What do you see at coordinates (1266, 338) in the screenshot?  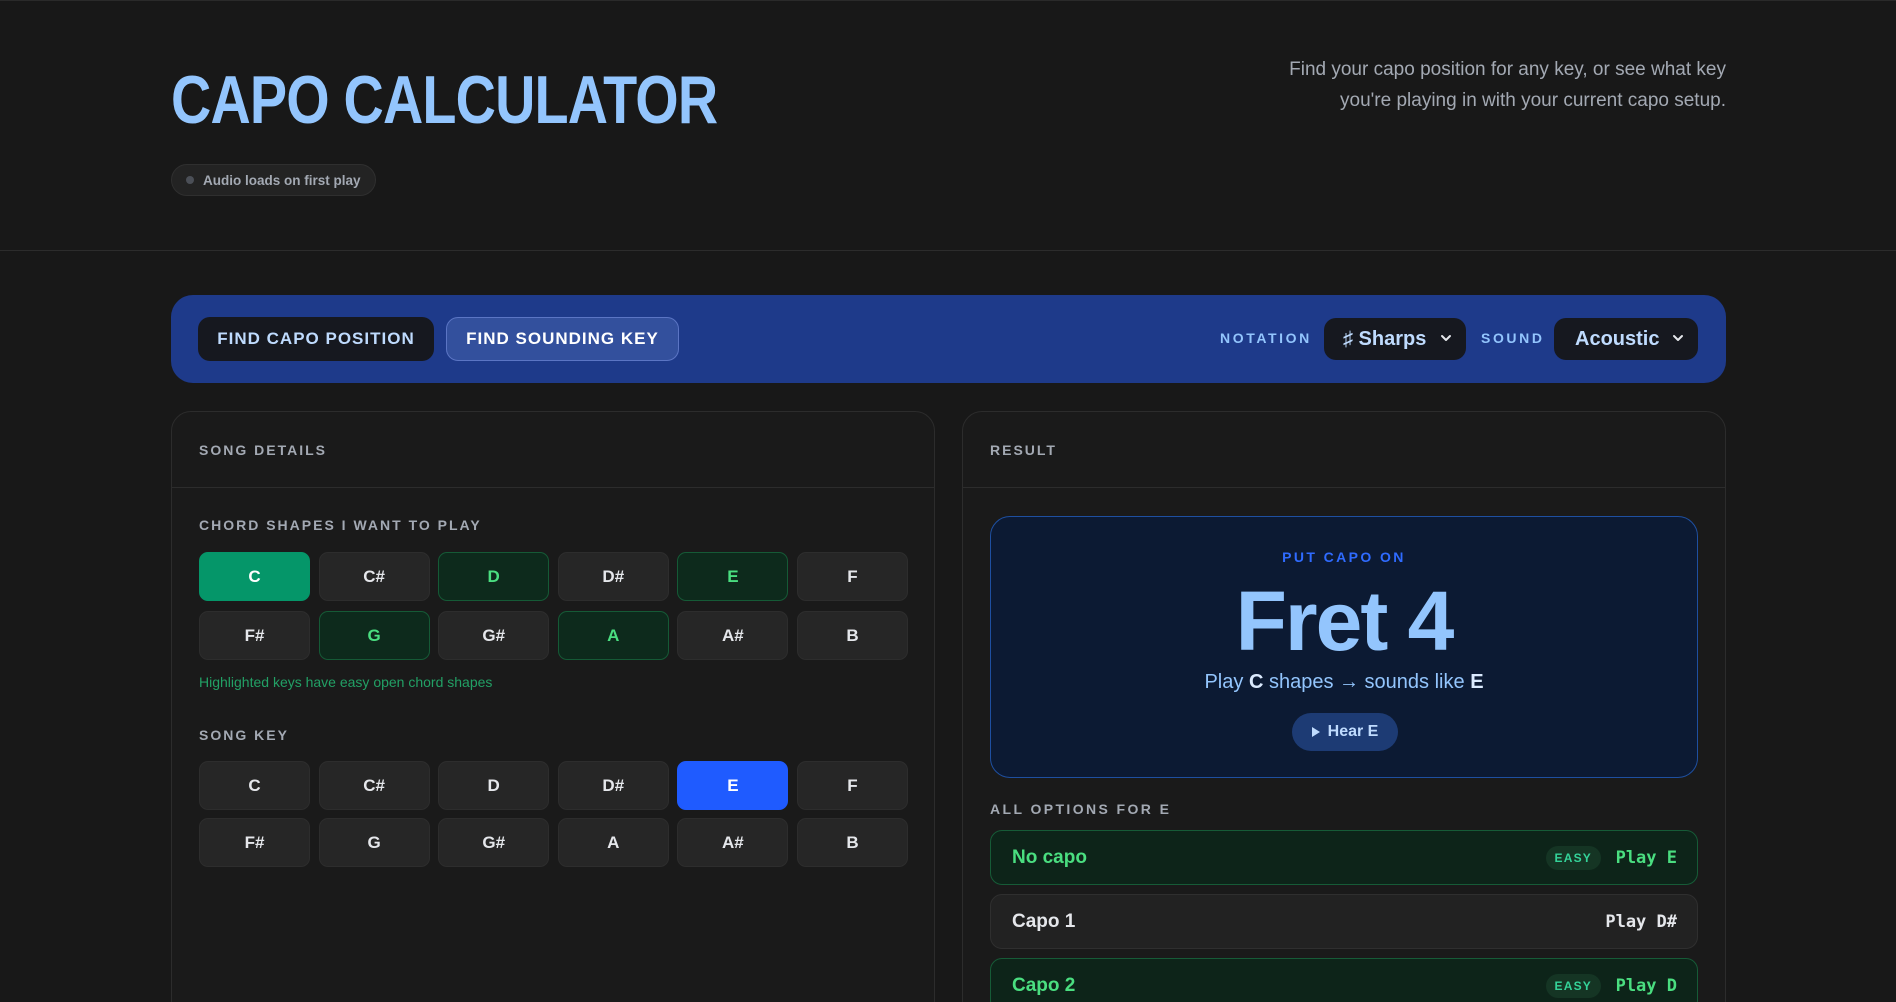 I see `notation-label: NOTATION` at bounding box center [1266, 338].